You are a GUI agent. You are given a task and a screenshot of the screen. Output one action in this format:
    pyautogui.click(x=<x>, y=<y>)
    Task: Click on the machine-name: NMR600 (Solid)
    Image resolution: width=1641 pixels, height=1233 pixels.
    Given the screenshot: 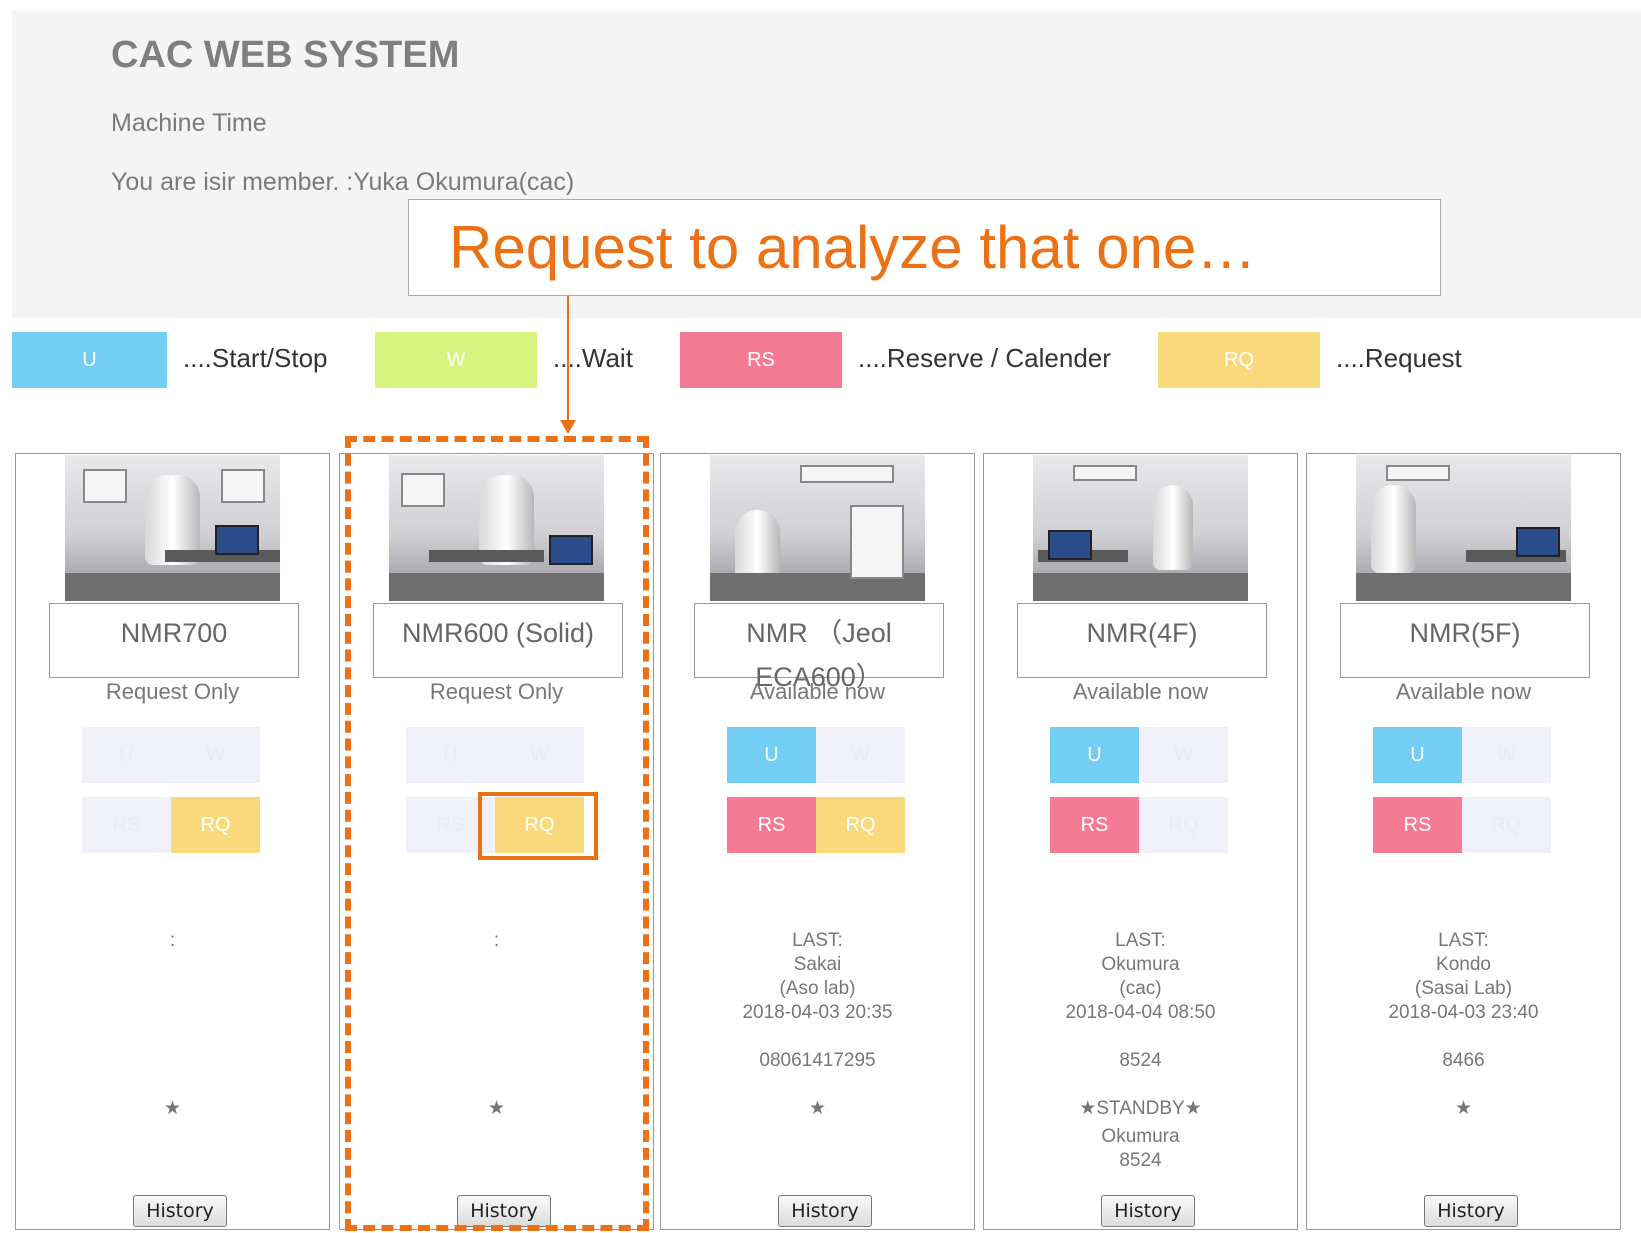 What is the action you would take?
    pyautogui.click(x=498, y=640)
    